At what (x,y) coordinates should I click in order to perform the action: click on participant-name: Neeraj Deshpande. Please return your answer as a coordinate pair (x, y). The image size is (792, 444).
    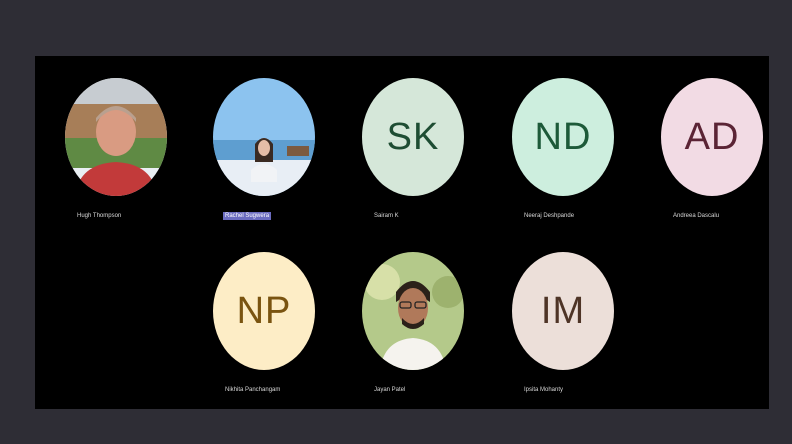
    Looking at the image, I should click on (549, 216).